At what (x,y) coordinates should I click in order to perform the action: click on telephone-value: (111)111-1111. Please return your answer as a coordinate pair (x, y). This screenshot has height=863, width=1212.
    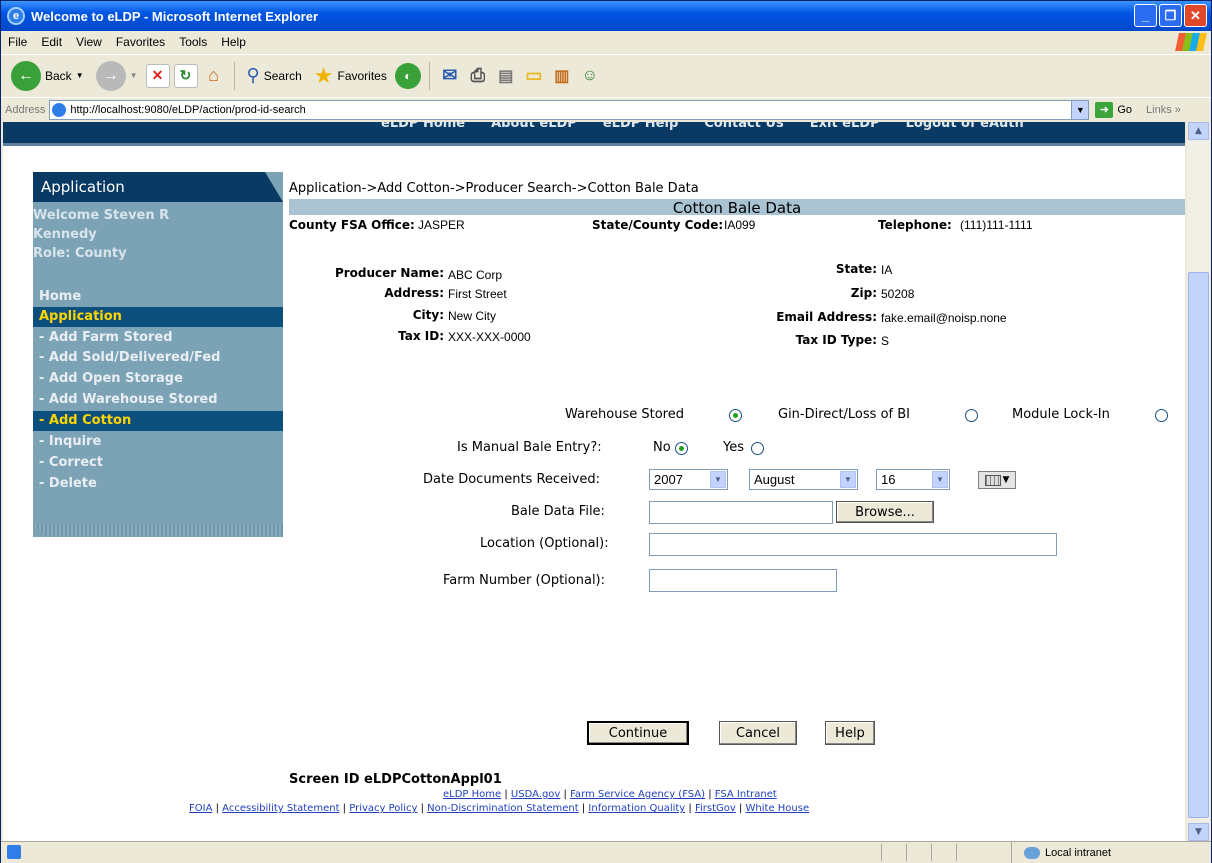
    Looking at the image, I should click on (996, 225).